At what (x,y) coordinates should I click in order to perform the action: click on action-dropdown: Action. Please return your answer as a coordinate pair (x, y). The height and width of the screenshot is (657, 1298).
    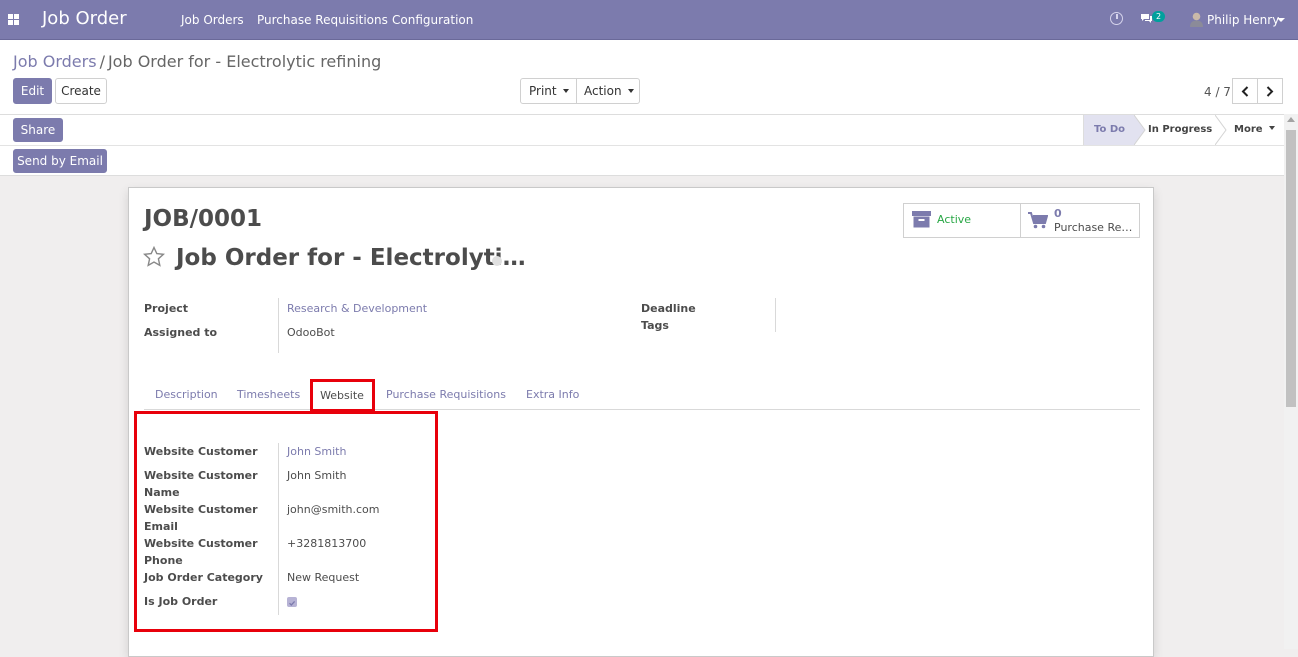
    Looking at the image, I should click on (609, 91).